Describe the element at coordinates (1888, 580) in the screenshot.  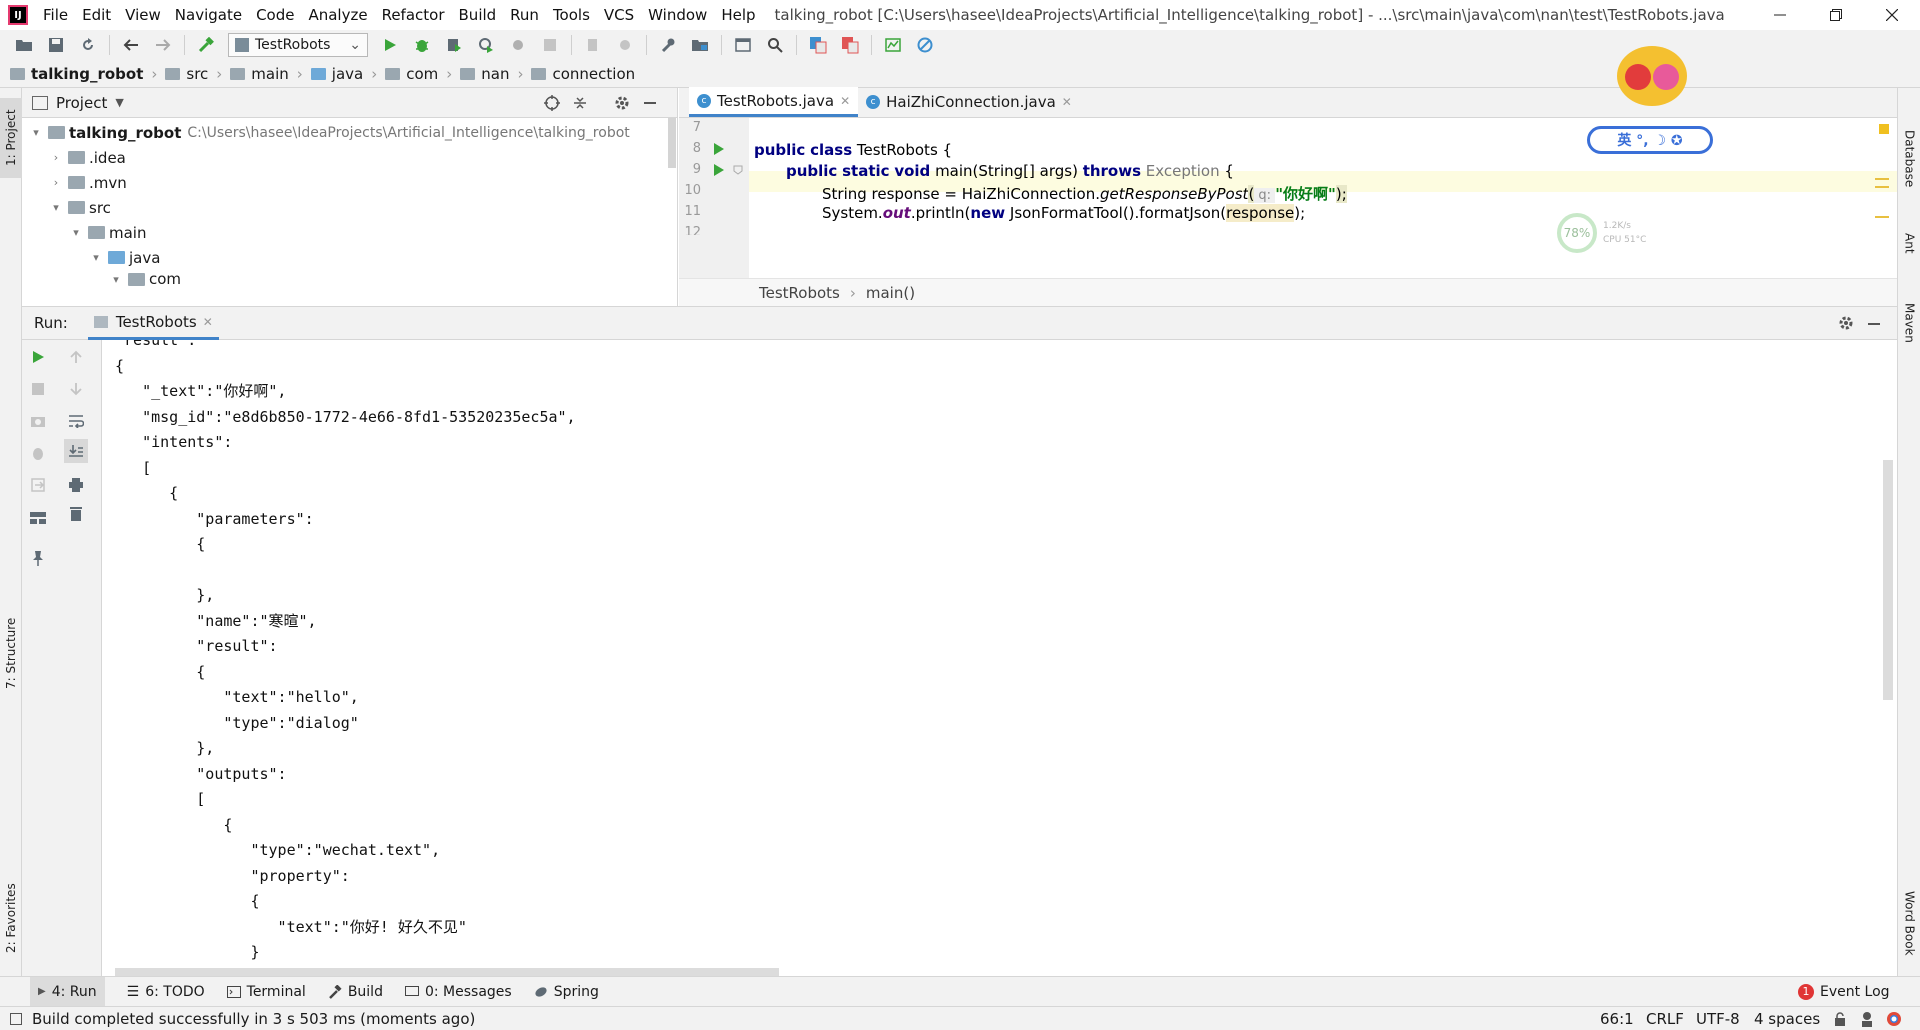
I see `console-vertical-scrollbar` at that location.